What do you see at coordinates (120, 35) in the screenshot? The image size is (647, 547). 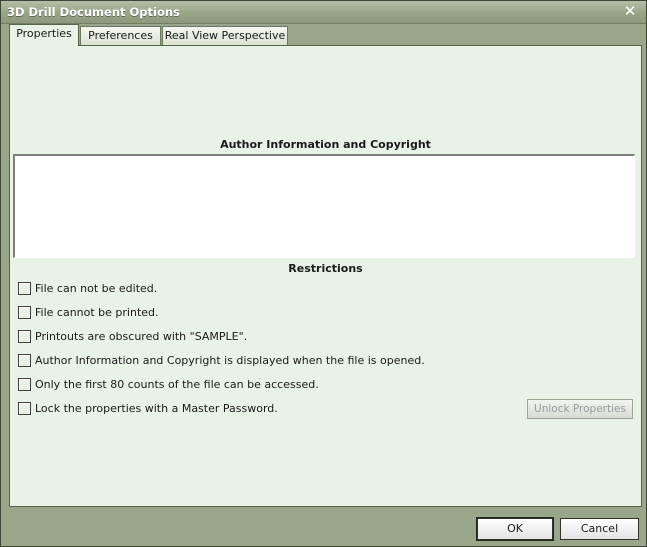 I see `tab-preferences: Preferences` at bounding box center [120, 35].